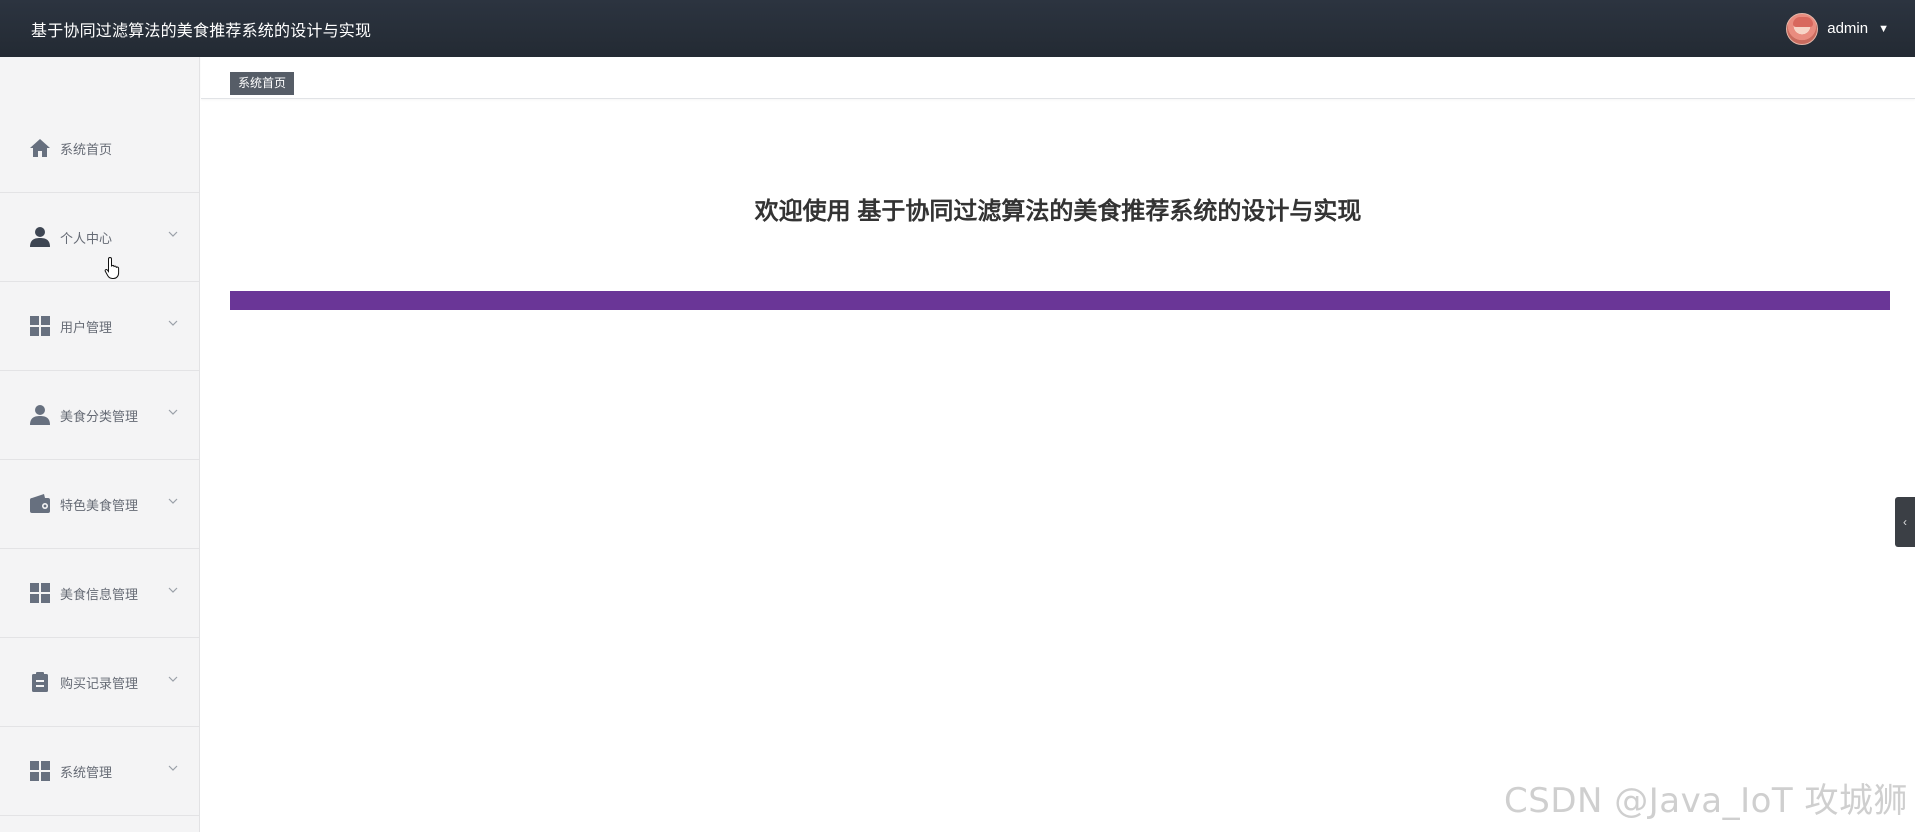  Describe the element at coordinates (201, 31) in the screenshot. I see `app-title: 基于协同过滤算法的美食推荐系统的设计与实现` at that location.